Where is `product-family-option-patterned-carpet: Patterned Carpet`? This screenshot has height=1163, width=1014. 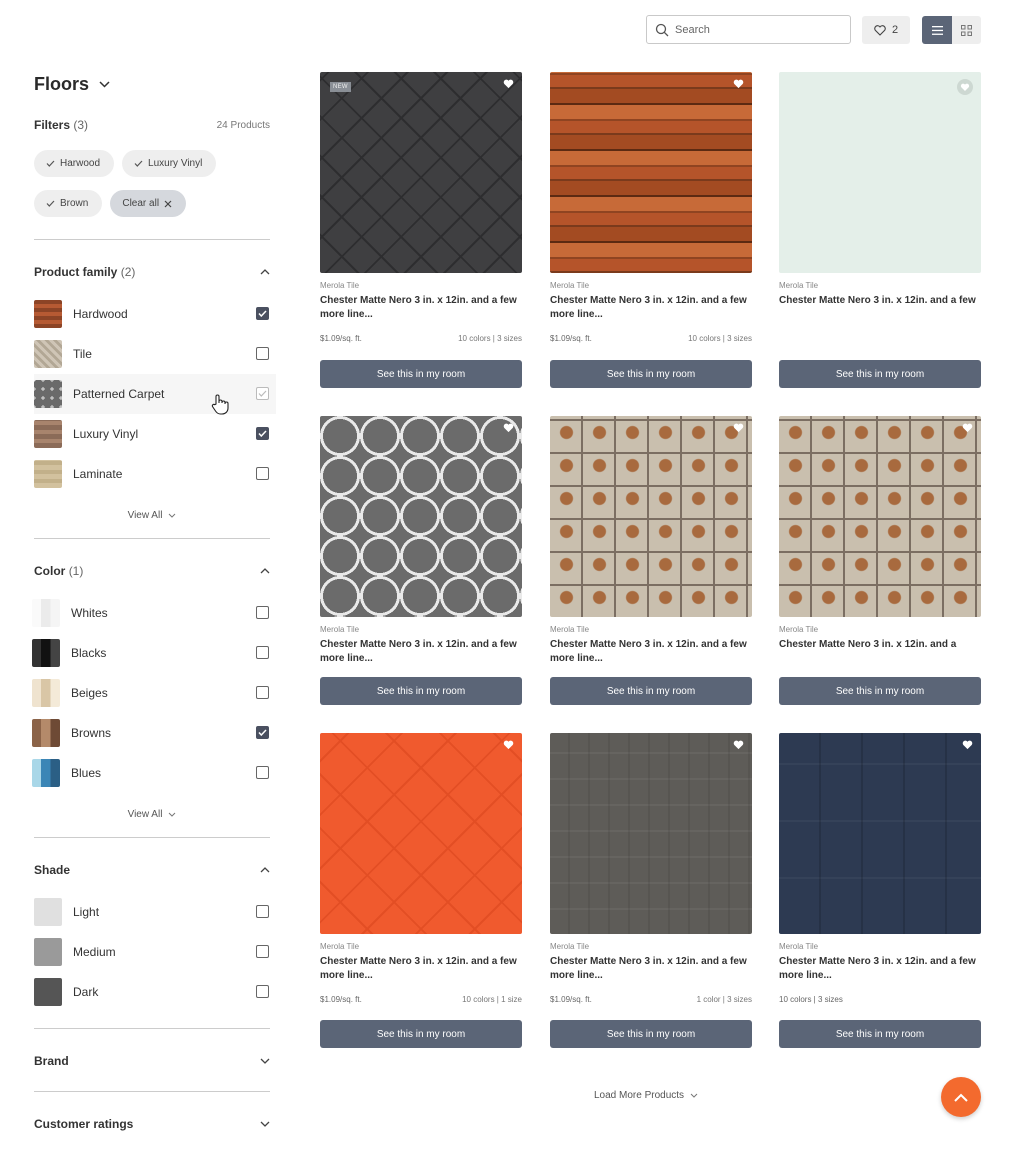
product-family-option-patterned-carpet: Patterned Carpet is located at coordinates (155, 394).